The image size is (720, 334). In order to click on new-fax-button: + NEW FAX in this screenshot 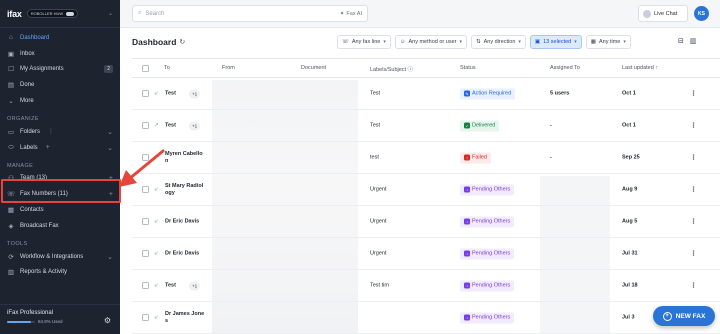, I will do `click(684, 316)`.